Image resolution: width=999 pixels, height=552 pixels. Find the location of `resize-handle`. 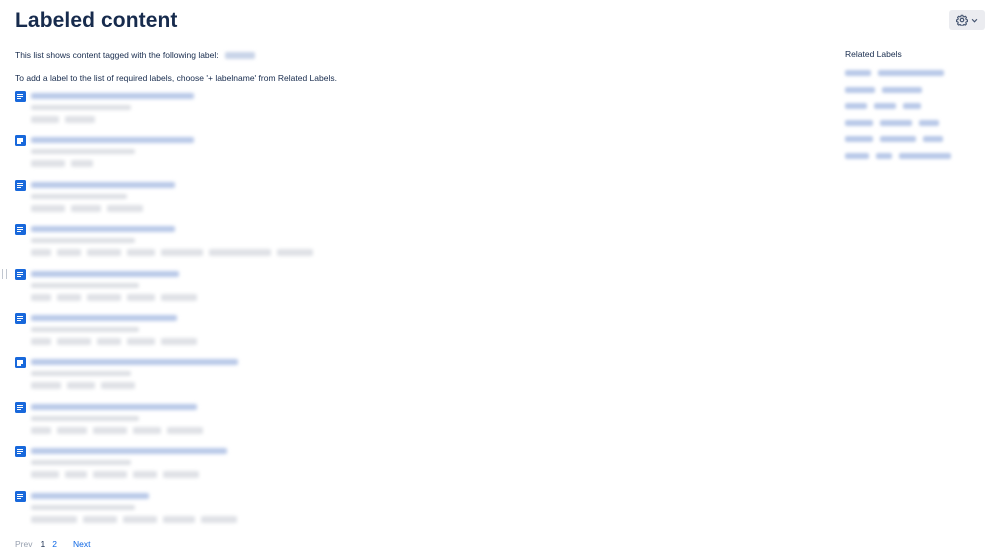

resize-handle is located at coordinates (4, 274).